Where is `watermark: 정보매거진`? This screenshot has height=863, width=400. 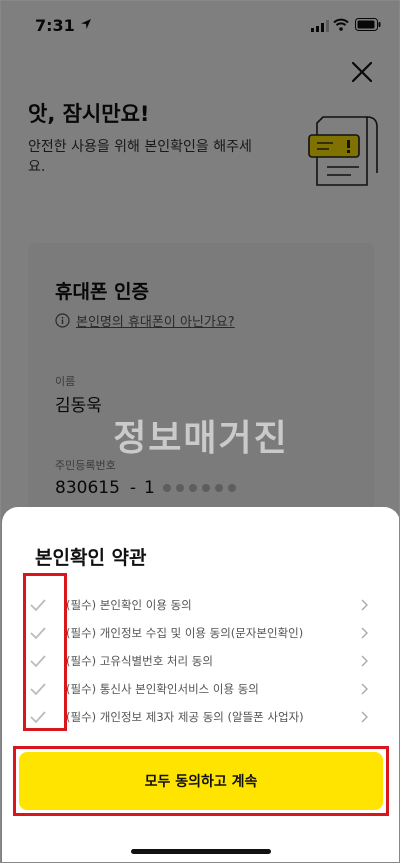 watermark: 정보매거진 is located at coordinates (201, 438).